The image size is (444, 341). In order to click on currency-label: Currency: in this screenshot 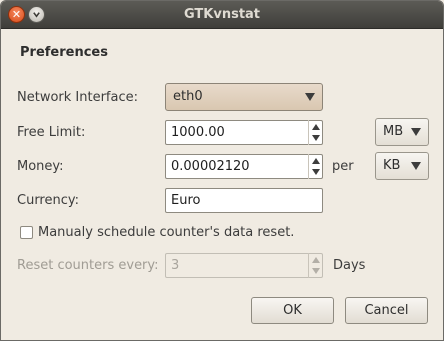, I will do `click(48, 200)`.